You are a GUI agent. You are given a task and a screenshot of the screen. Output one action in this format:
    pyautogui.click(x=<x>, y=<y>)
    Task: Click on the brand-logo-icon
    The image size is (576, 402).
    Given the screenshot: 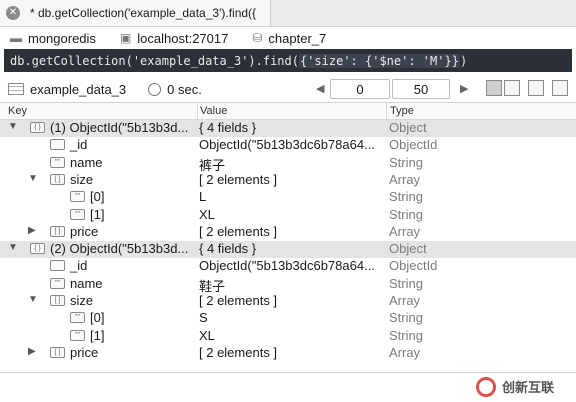 What is the action you would take?
    pyautogui.click(x=486, y=386)
    